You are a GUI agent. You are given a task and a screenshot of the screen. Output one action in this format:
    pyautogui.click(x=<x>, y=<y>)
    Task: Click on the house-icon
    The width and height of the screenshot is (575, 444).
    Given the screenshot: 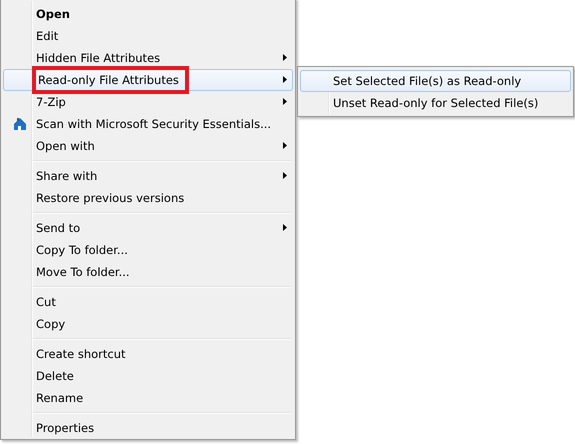 What is the action you would take?
    pyautogui.click(x=20, y=124)
    